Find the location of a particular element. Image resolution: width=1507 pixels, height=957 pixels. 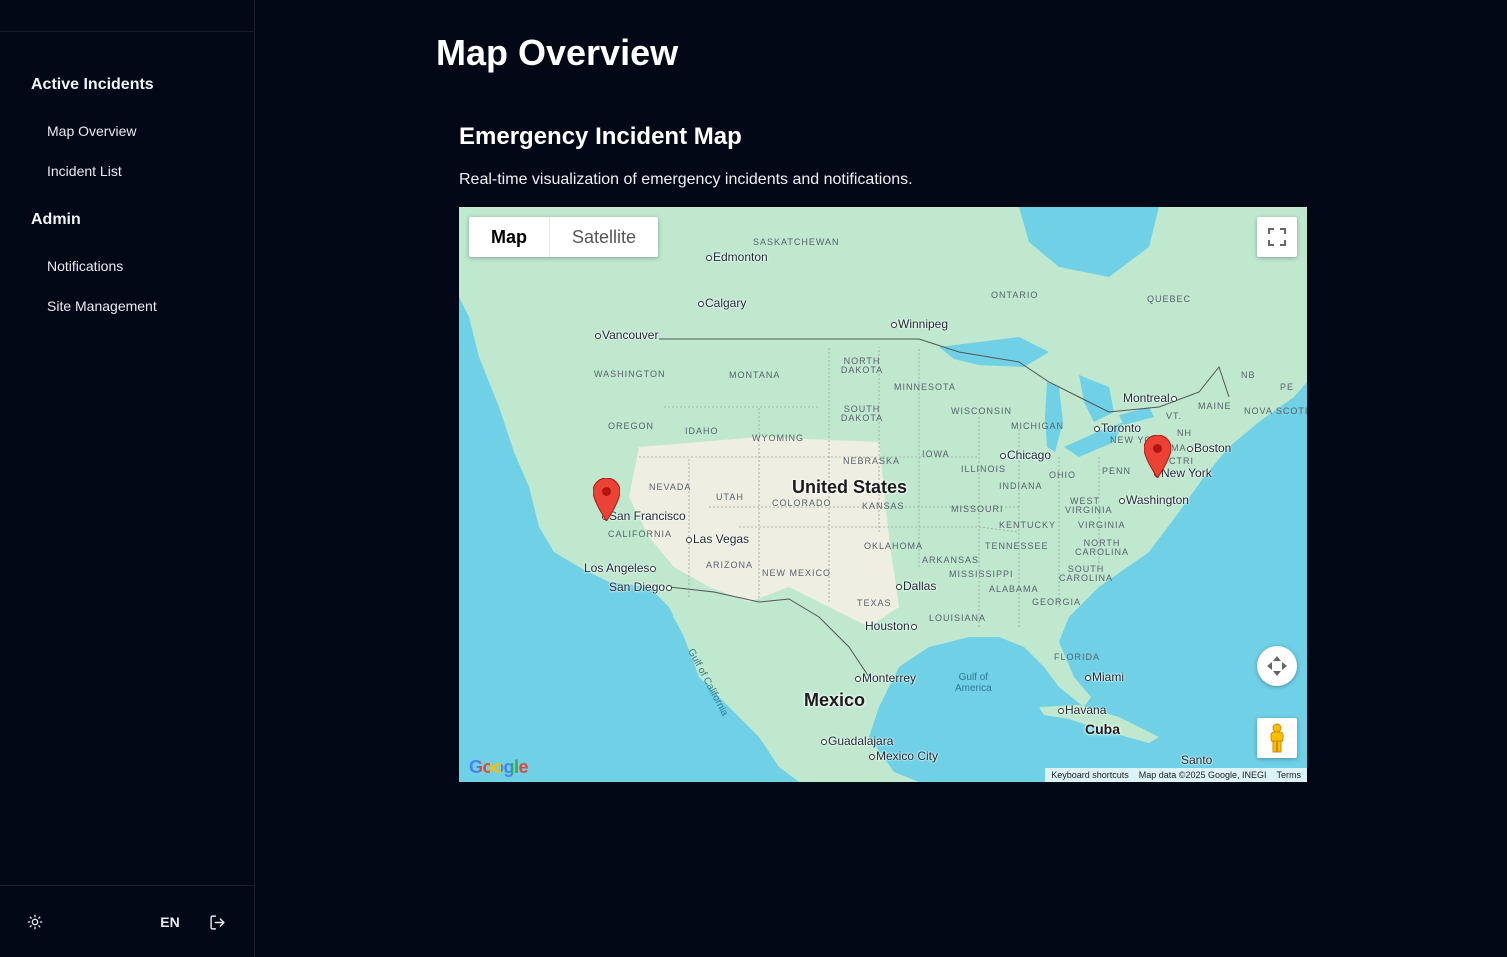

map-label-region: GEORGIA is located at coordinates (1057, 602).